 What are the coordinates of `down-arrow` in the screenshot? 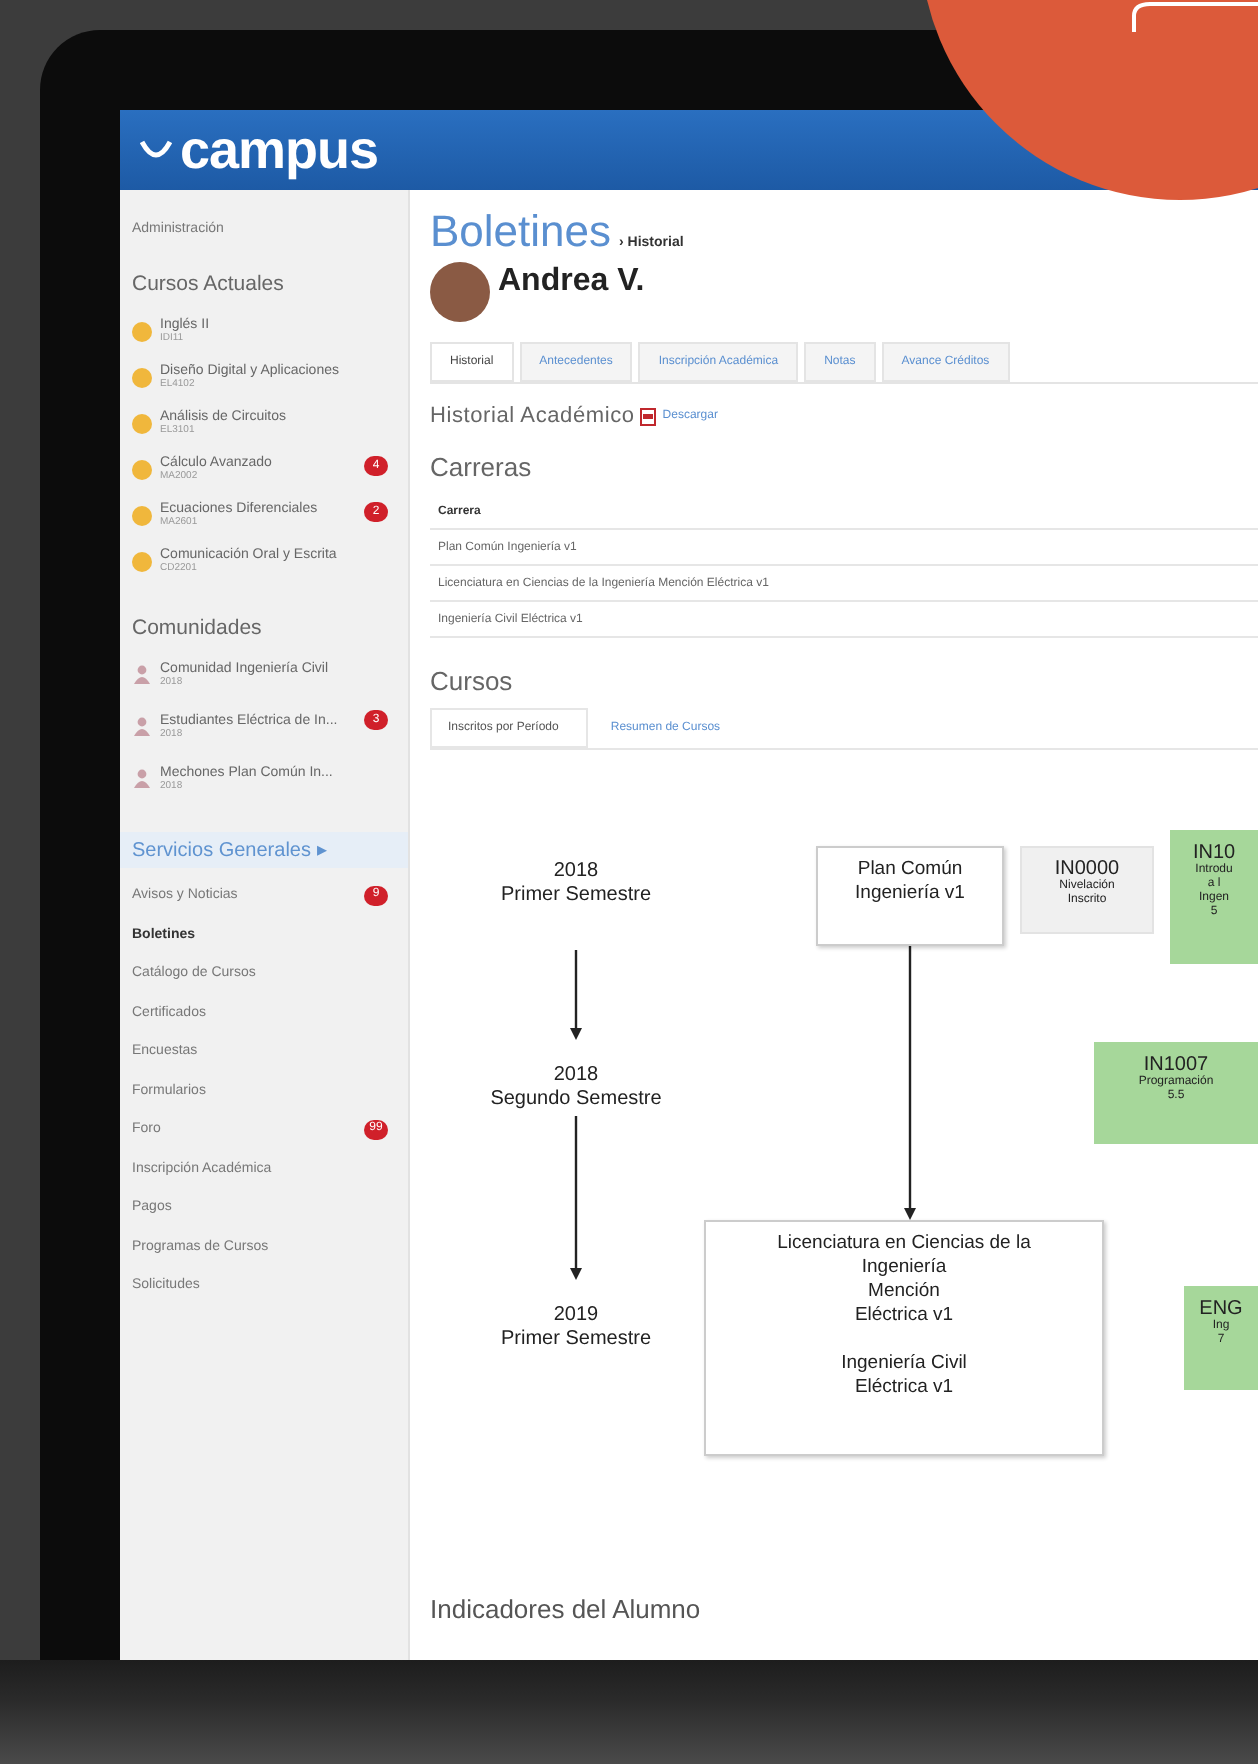 It's located at (576, 995).